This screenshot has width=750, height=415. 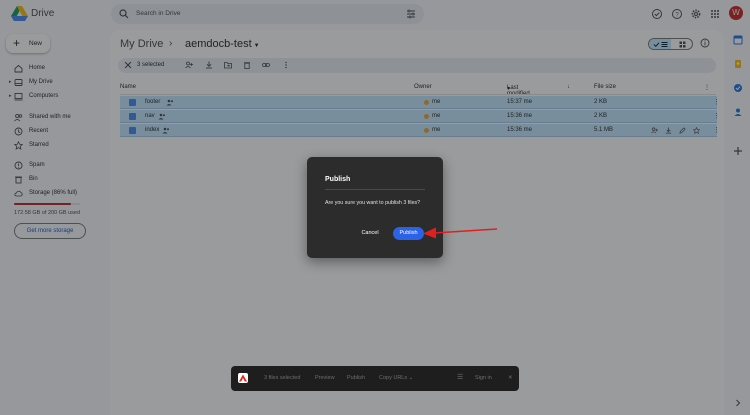 I want to click on files-selected-label: 3 files selected, so click(x=282, y=378).